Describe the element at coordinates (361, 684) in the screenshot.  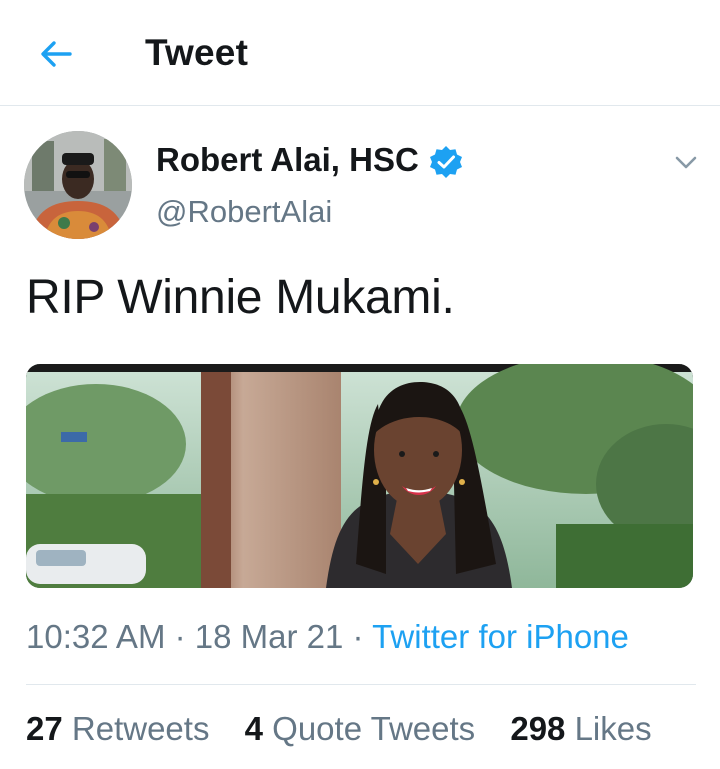
I see `divider` at that location.